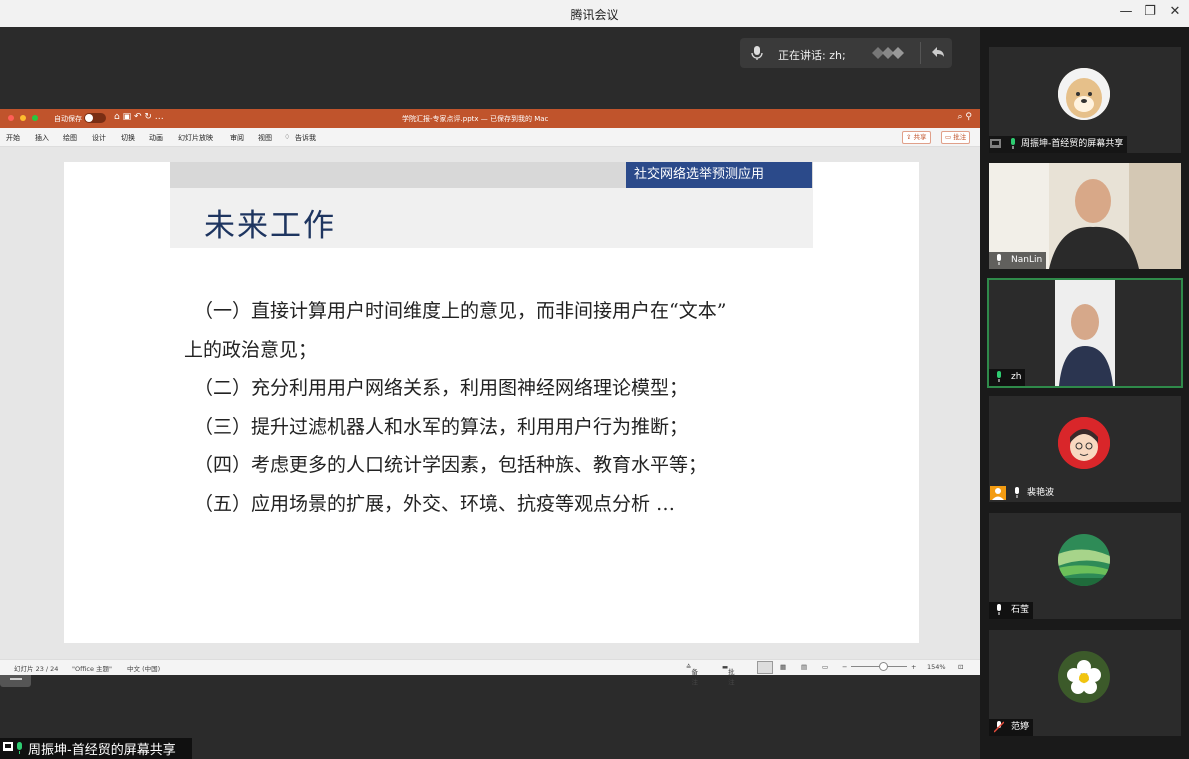  Describe the element at coordinates (1085, 216) in the screenshot. I see `participant-tile: NanLin` at that location.